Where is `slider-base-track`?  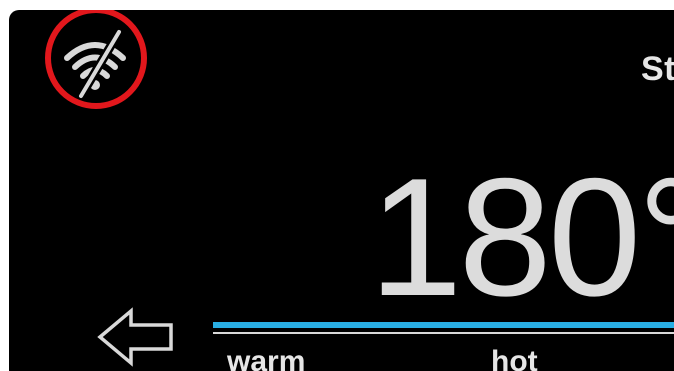 slider-base-track is located at coordinates (443, 333).